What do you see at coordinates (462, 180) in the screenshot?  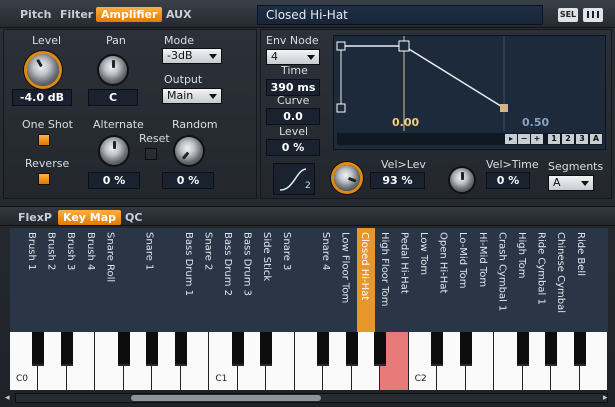 I see `vel-time-knob` at bounding box center [462, 180].